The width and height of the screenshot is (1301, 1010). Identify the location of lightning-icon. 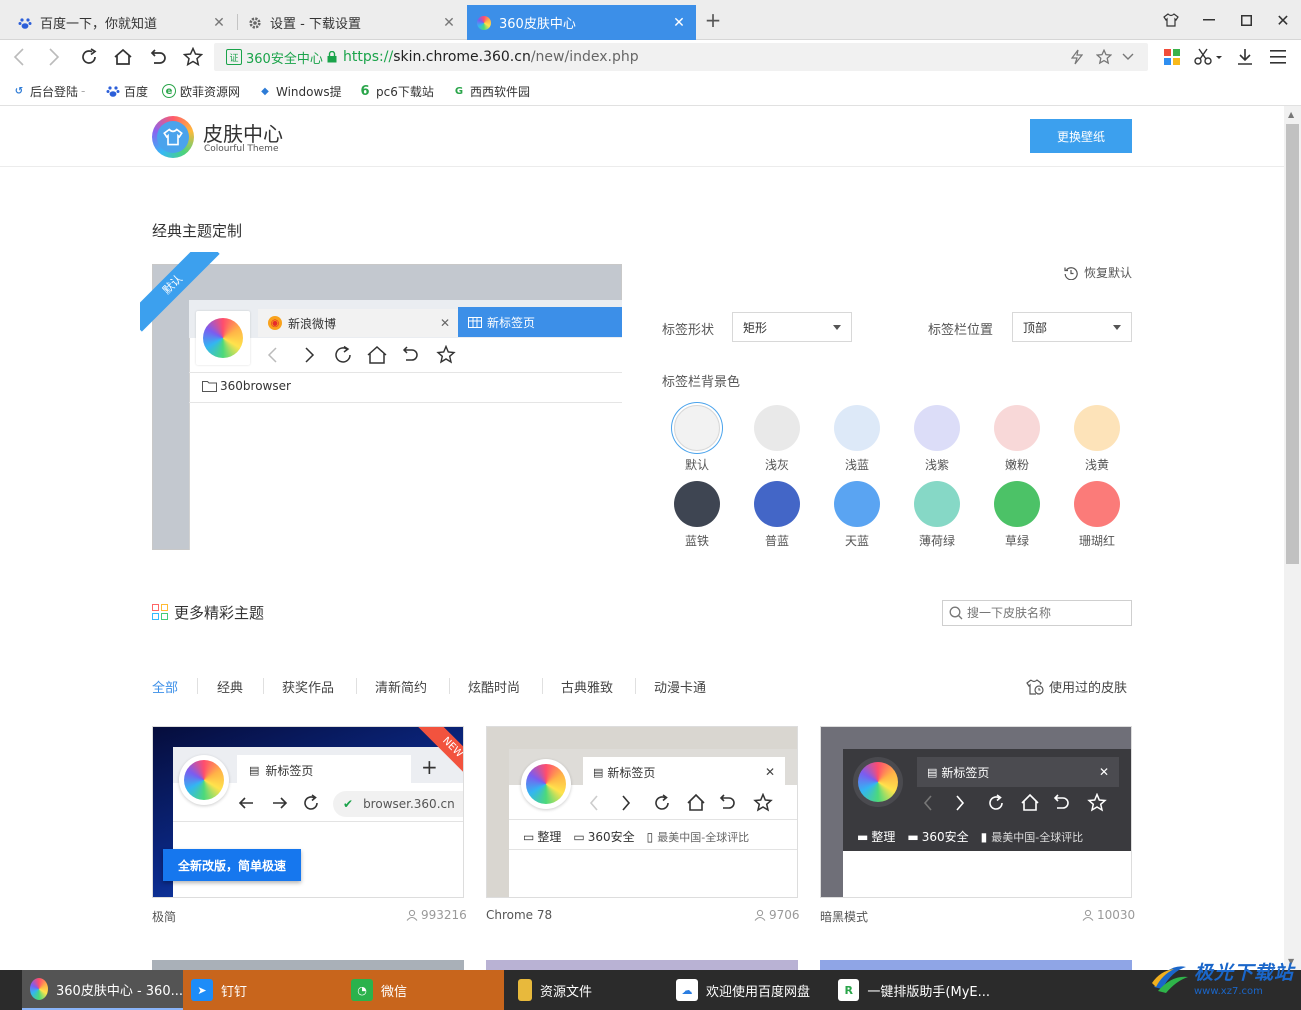
(1077, 57).